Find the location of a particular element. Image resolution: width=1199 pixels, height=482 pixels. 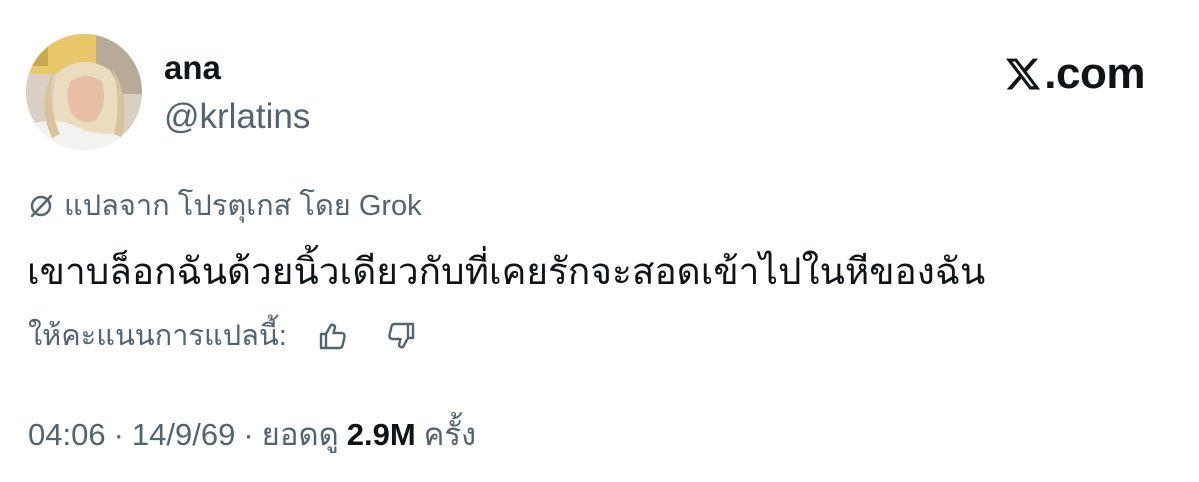

rate-translation-label: ให้คะแนนการแปลนี้: is located at coordinates (157, 336).